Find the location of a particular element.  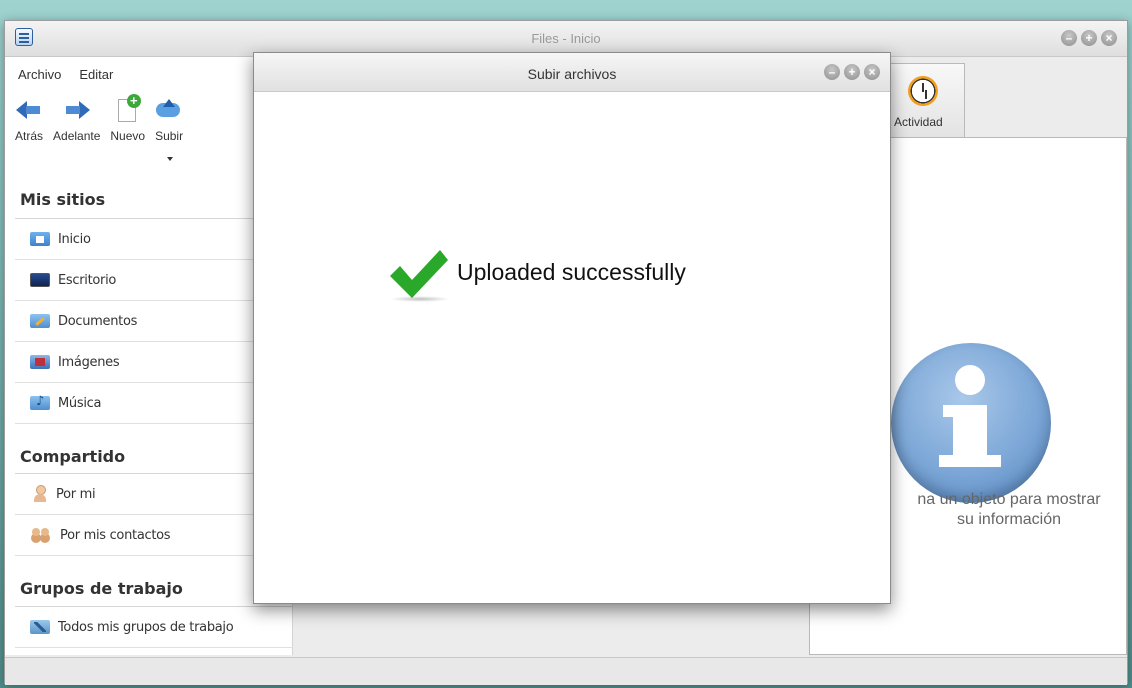

upload-success-message: Uploaded successfully is located at coordinates (571, 272).